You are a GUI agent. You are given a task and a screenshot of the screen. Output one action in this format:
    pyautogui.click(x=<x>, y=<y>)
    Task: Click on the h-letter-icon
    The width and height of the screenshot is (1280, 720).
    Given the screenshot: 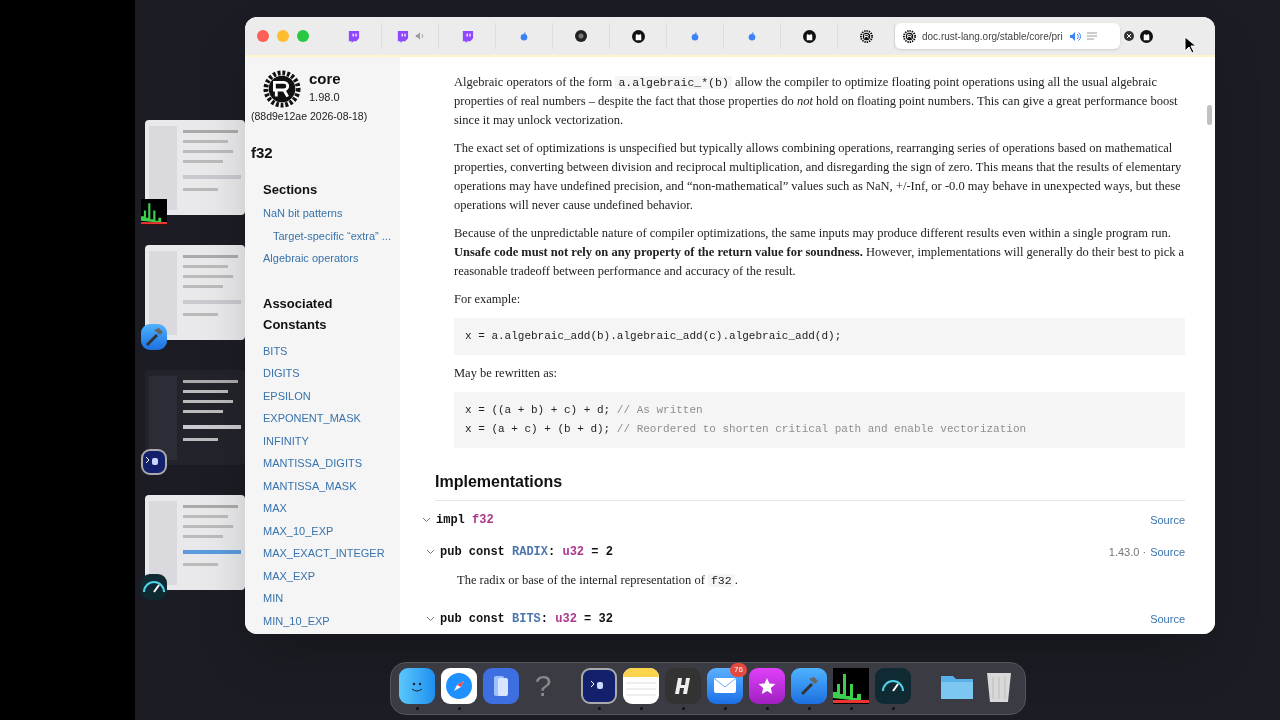 What is the action you would take?
    pyautogui.click(x=683, y=685)
    